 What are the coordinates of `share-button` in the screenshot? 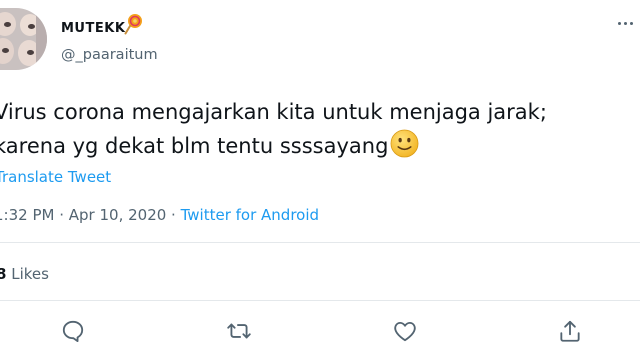 It's located at (570, 331).